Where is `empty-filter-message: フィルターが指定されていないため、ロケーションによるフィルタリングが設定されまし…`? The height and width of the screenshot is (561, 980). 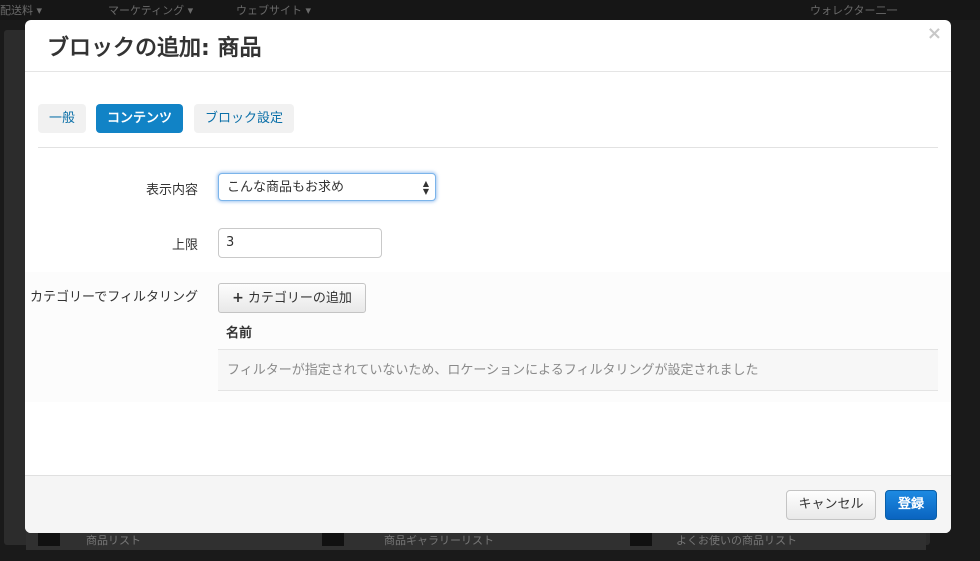
empty-filter-message: フィルターが指定されていないため、ロケーションによるフィルタリングが設定されまし… is located at coordinates (578, 370).